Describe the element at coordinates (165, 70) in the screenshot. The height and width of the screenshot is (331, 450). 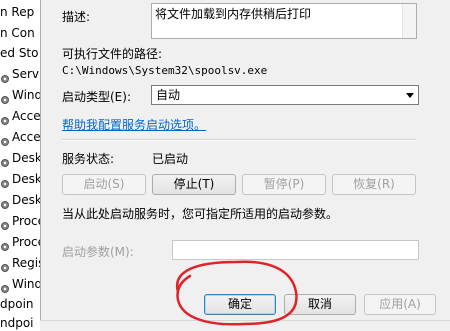
I see `exe-path-value: C:\Windows\System32\spoolsv.exe` at that location.